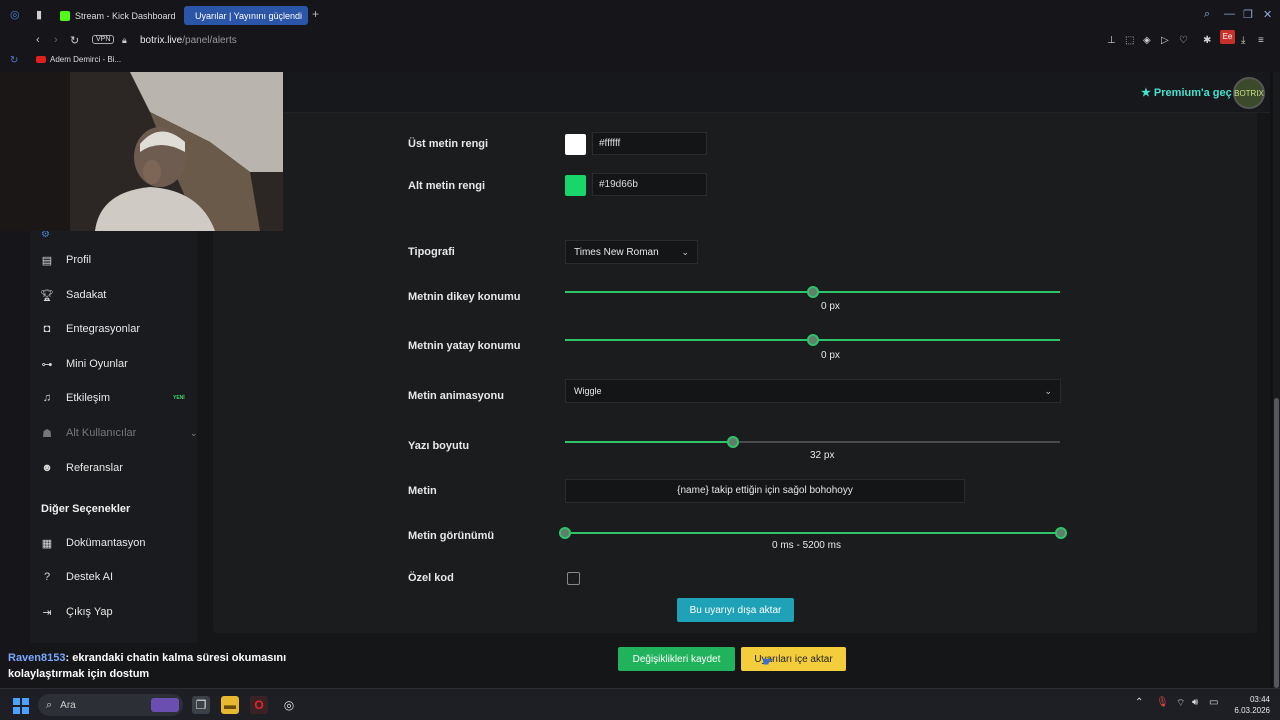  I want to click on top-color-swatch, so click(575, 144).